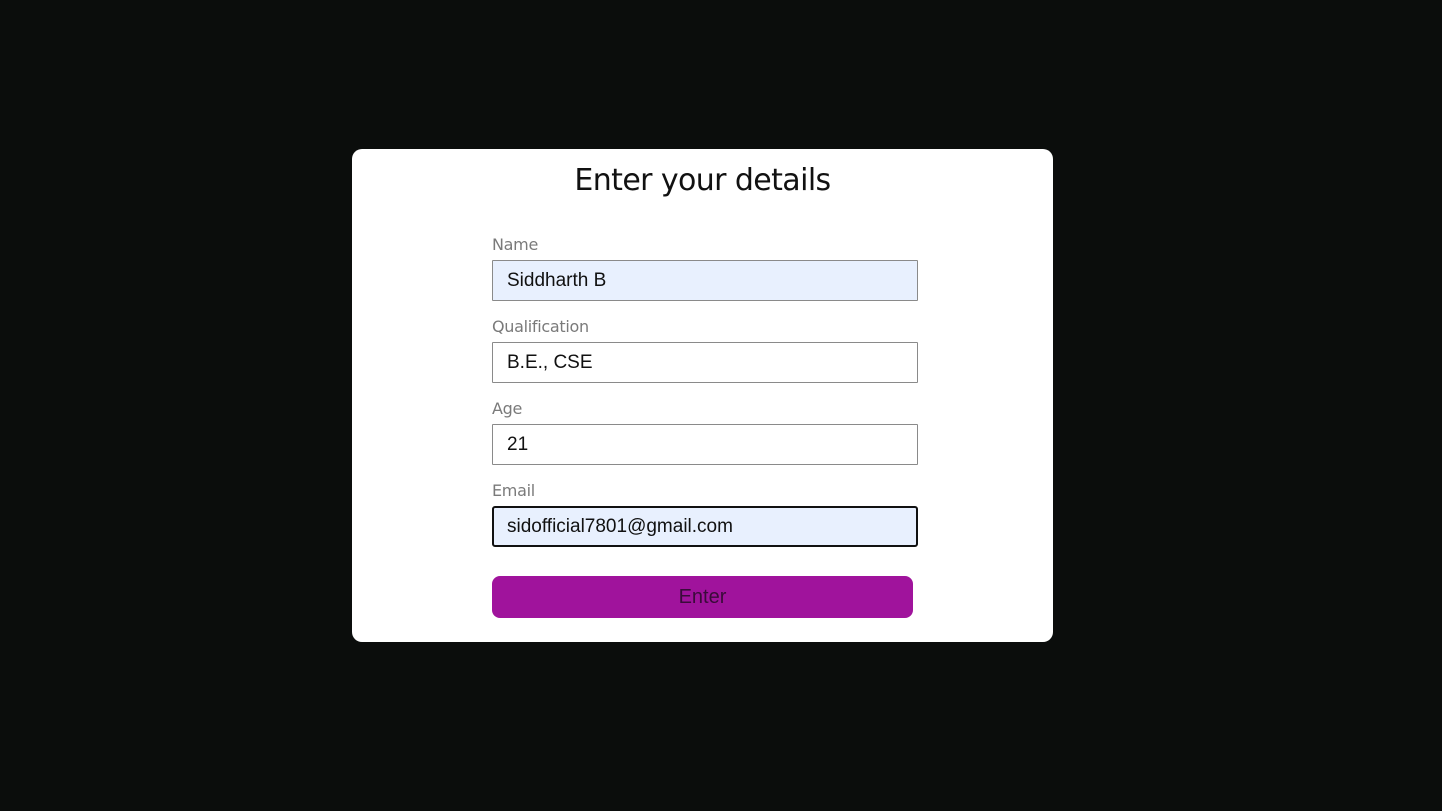  Describe the element at coordinates (515, 244) in the screenshot. I see `name-label: Name` at that location.